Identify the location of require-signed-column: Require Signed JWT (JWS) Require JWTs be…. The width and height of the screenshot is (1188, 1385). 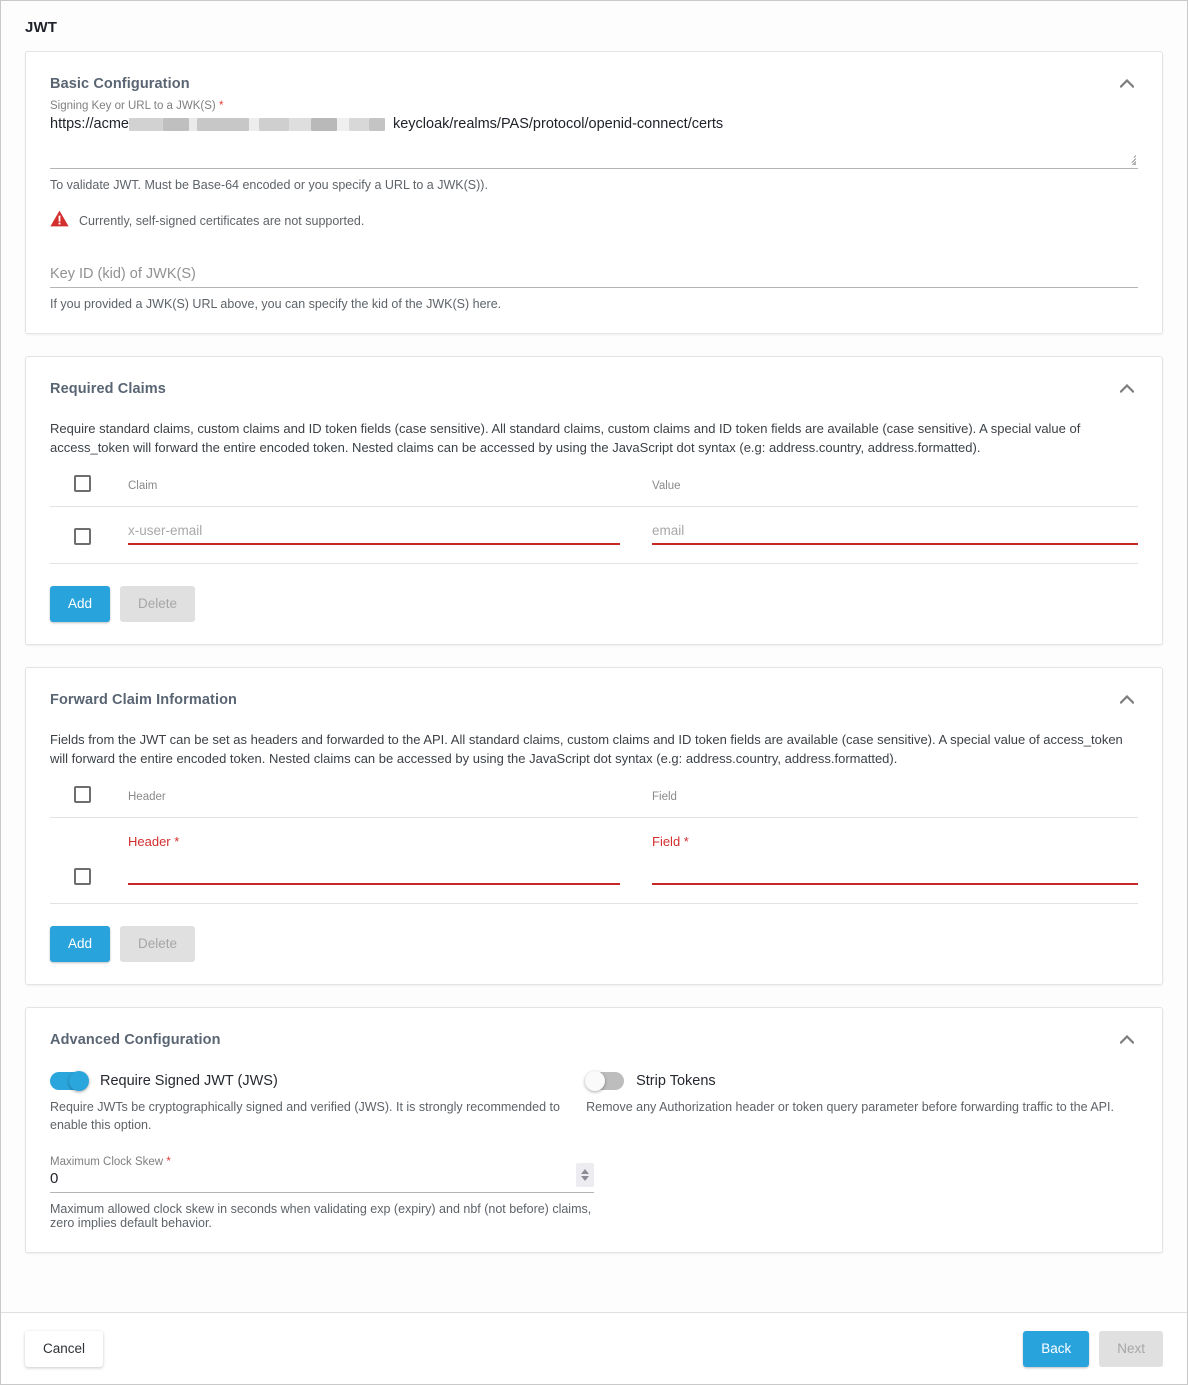
(318, 1102).